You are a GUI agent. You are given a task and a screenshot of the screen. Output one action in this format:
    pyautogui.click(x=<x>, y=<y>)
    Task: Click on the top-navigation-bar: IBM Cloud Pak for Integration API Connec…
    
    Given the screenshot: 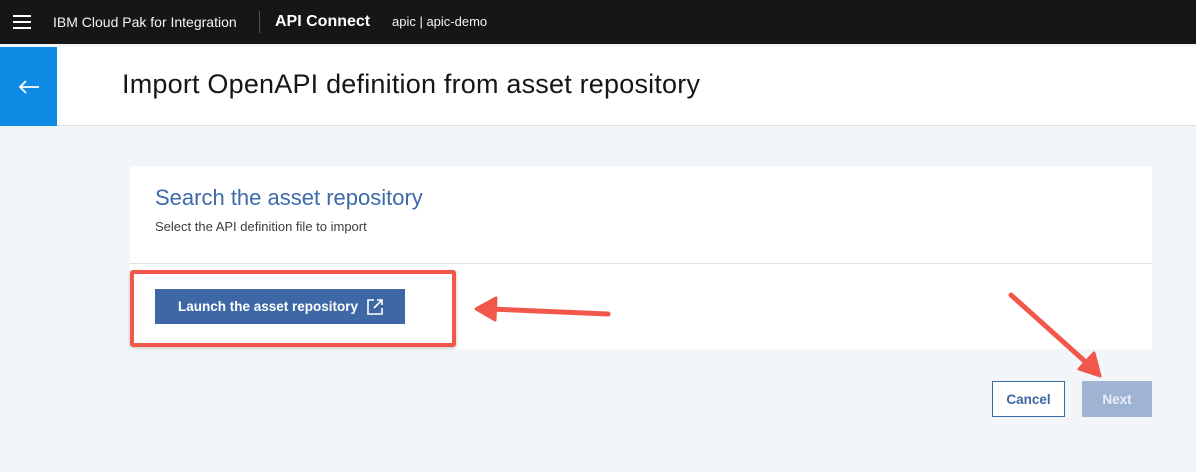 What is the action you would take?
    pyautogui.click(x=598, y=22)
    